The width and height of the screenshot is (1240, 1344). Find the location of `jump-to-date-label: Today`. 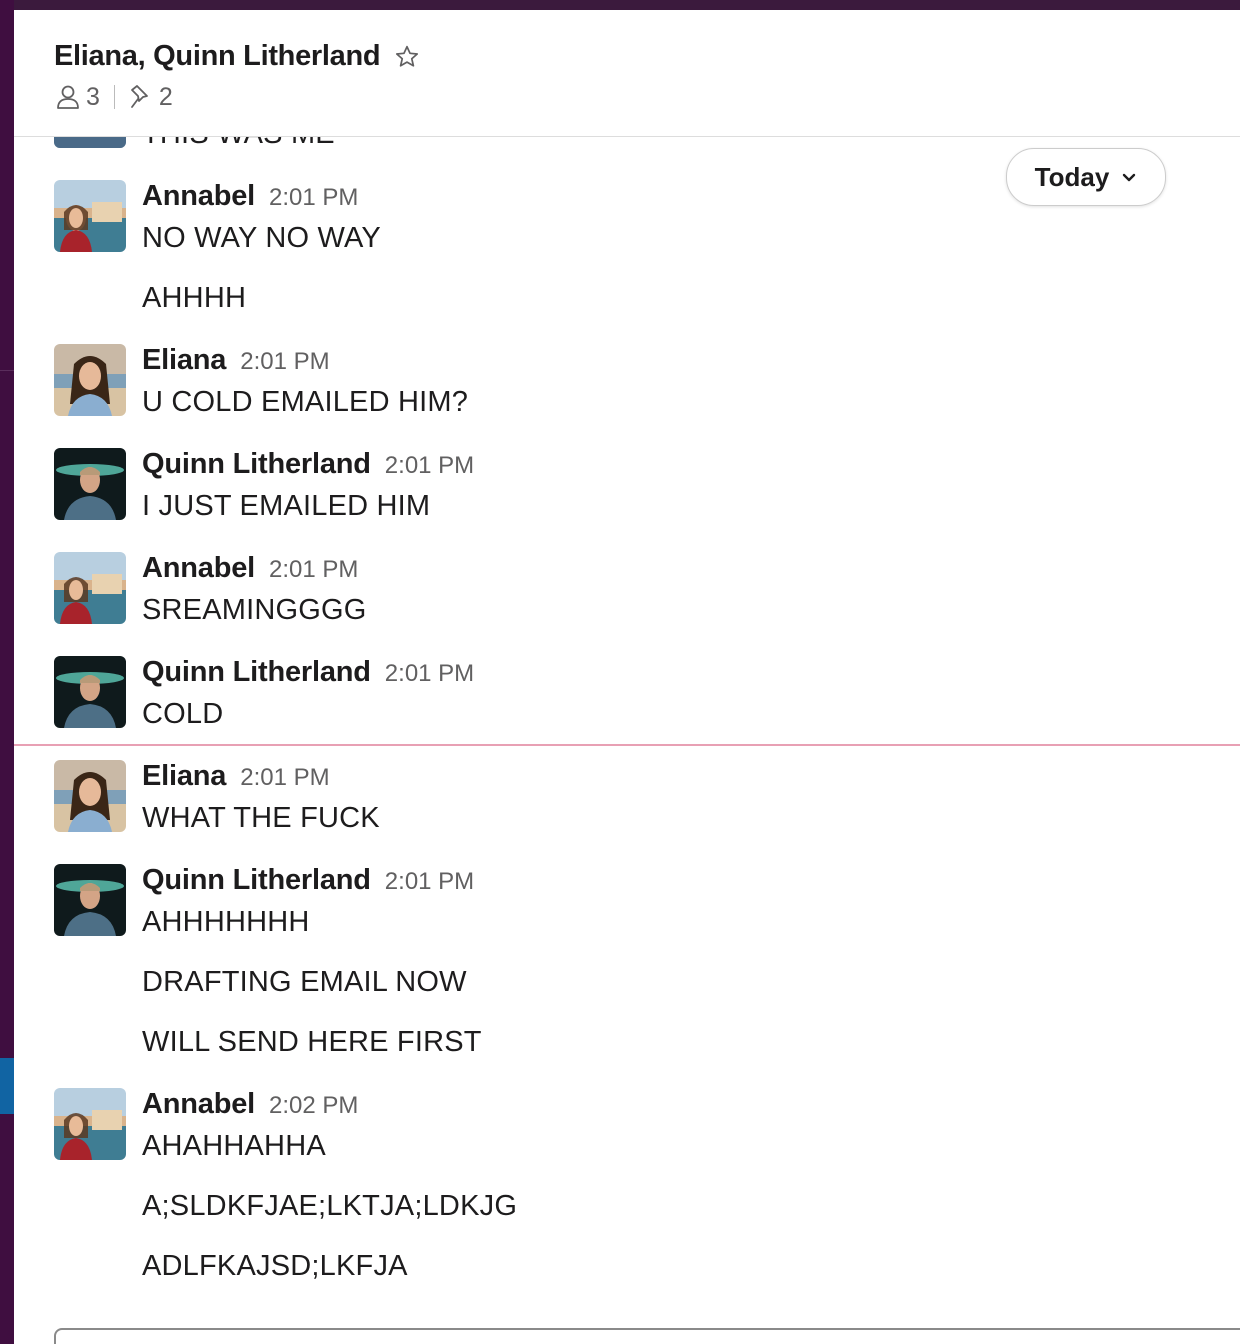

jump-to-date-label: Today is located at coordinates (1072, 176).